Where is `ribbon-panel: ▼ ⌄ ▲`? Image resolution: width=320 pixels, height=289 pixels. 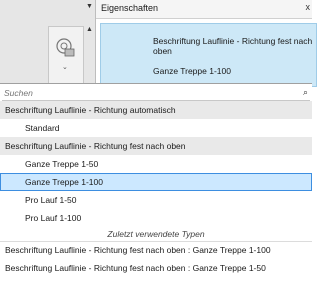 ribbon-panel: ▼ ⌄ ▲ is located at coordinates (48, 48).